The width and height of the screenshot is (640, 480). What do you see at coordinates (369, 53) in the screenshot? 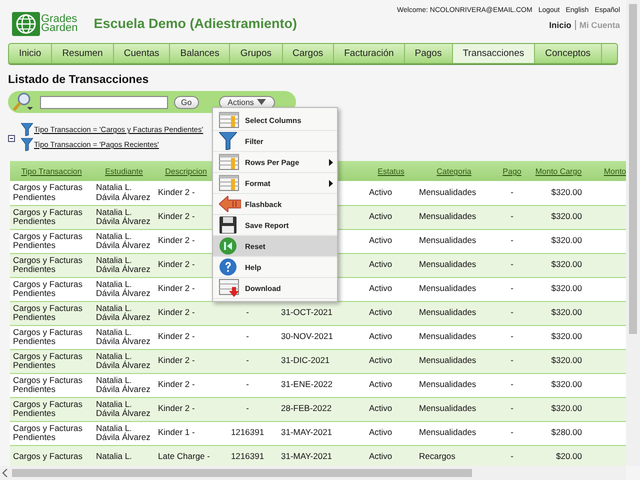
I see `nav-tab: Facturación` at bounding box center [369, 53].